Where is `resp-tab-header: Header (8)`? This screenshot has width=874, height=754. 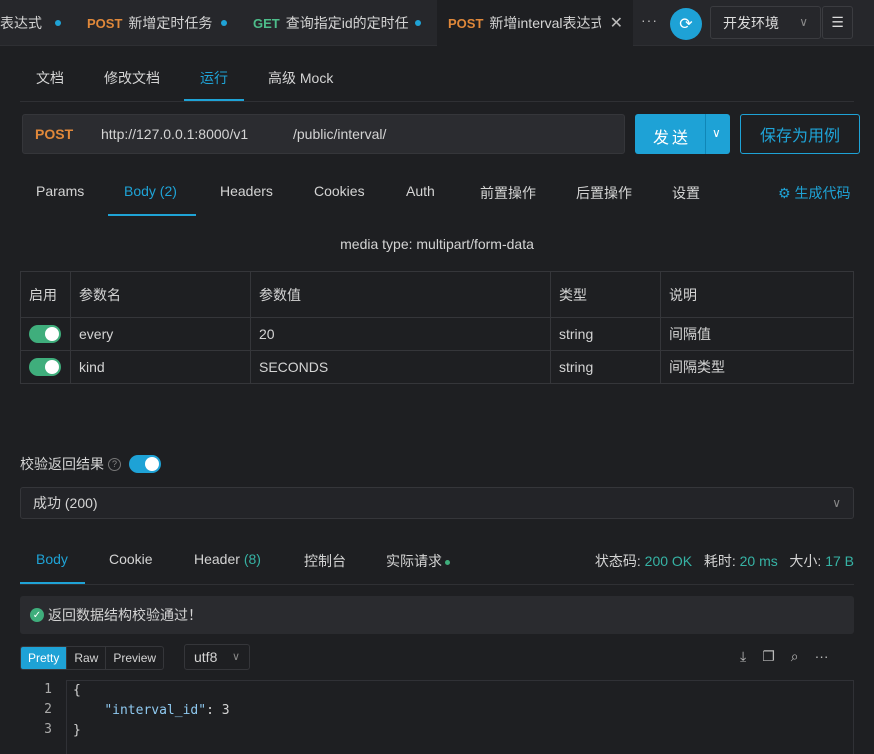 resp-tab-header: Header (8) is located at coordinates (227, 559).